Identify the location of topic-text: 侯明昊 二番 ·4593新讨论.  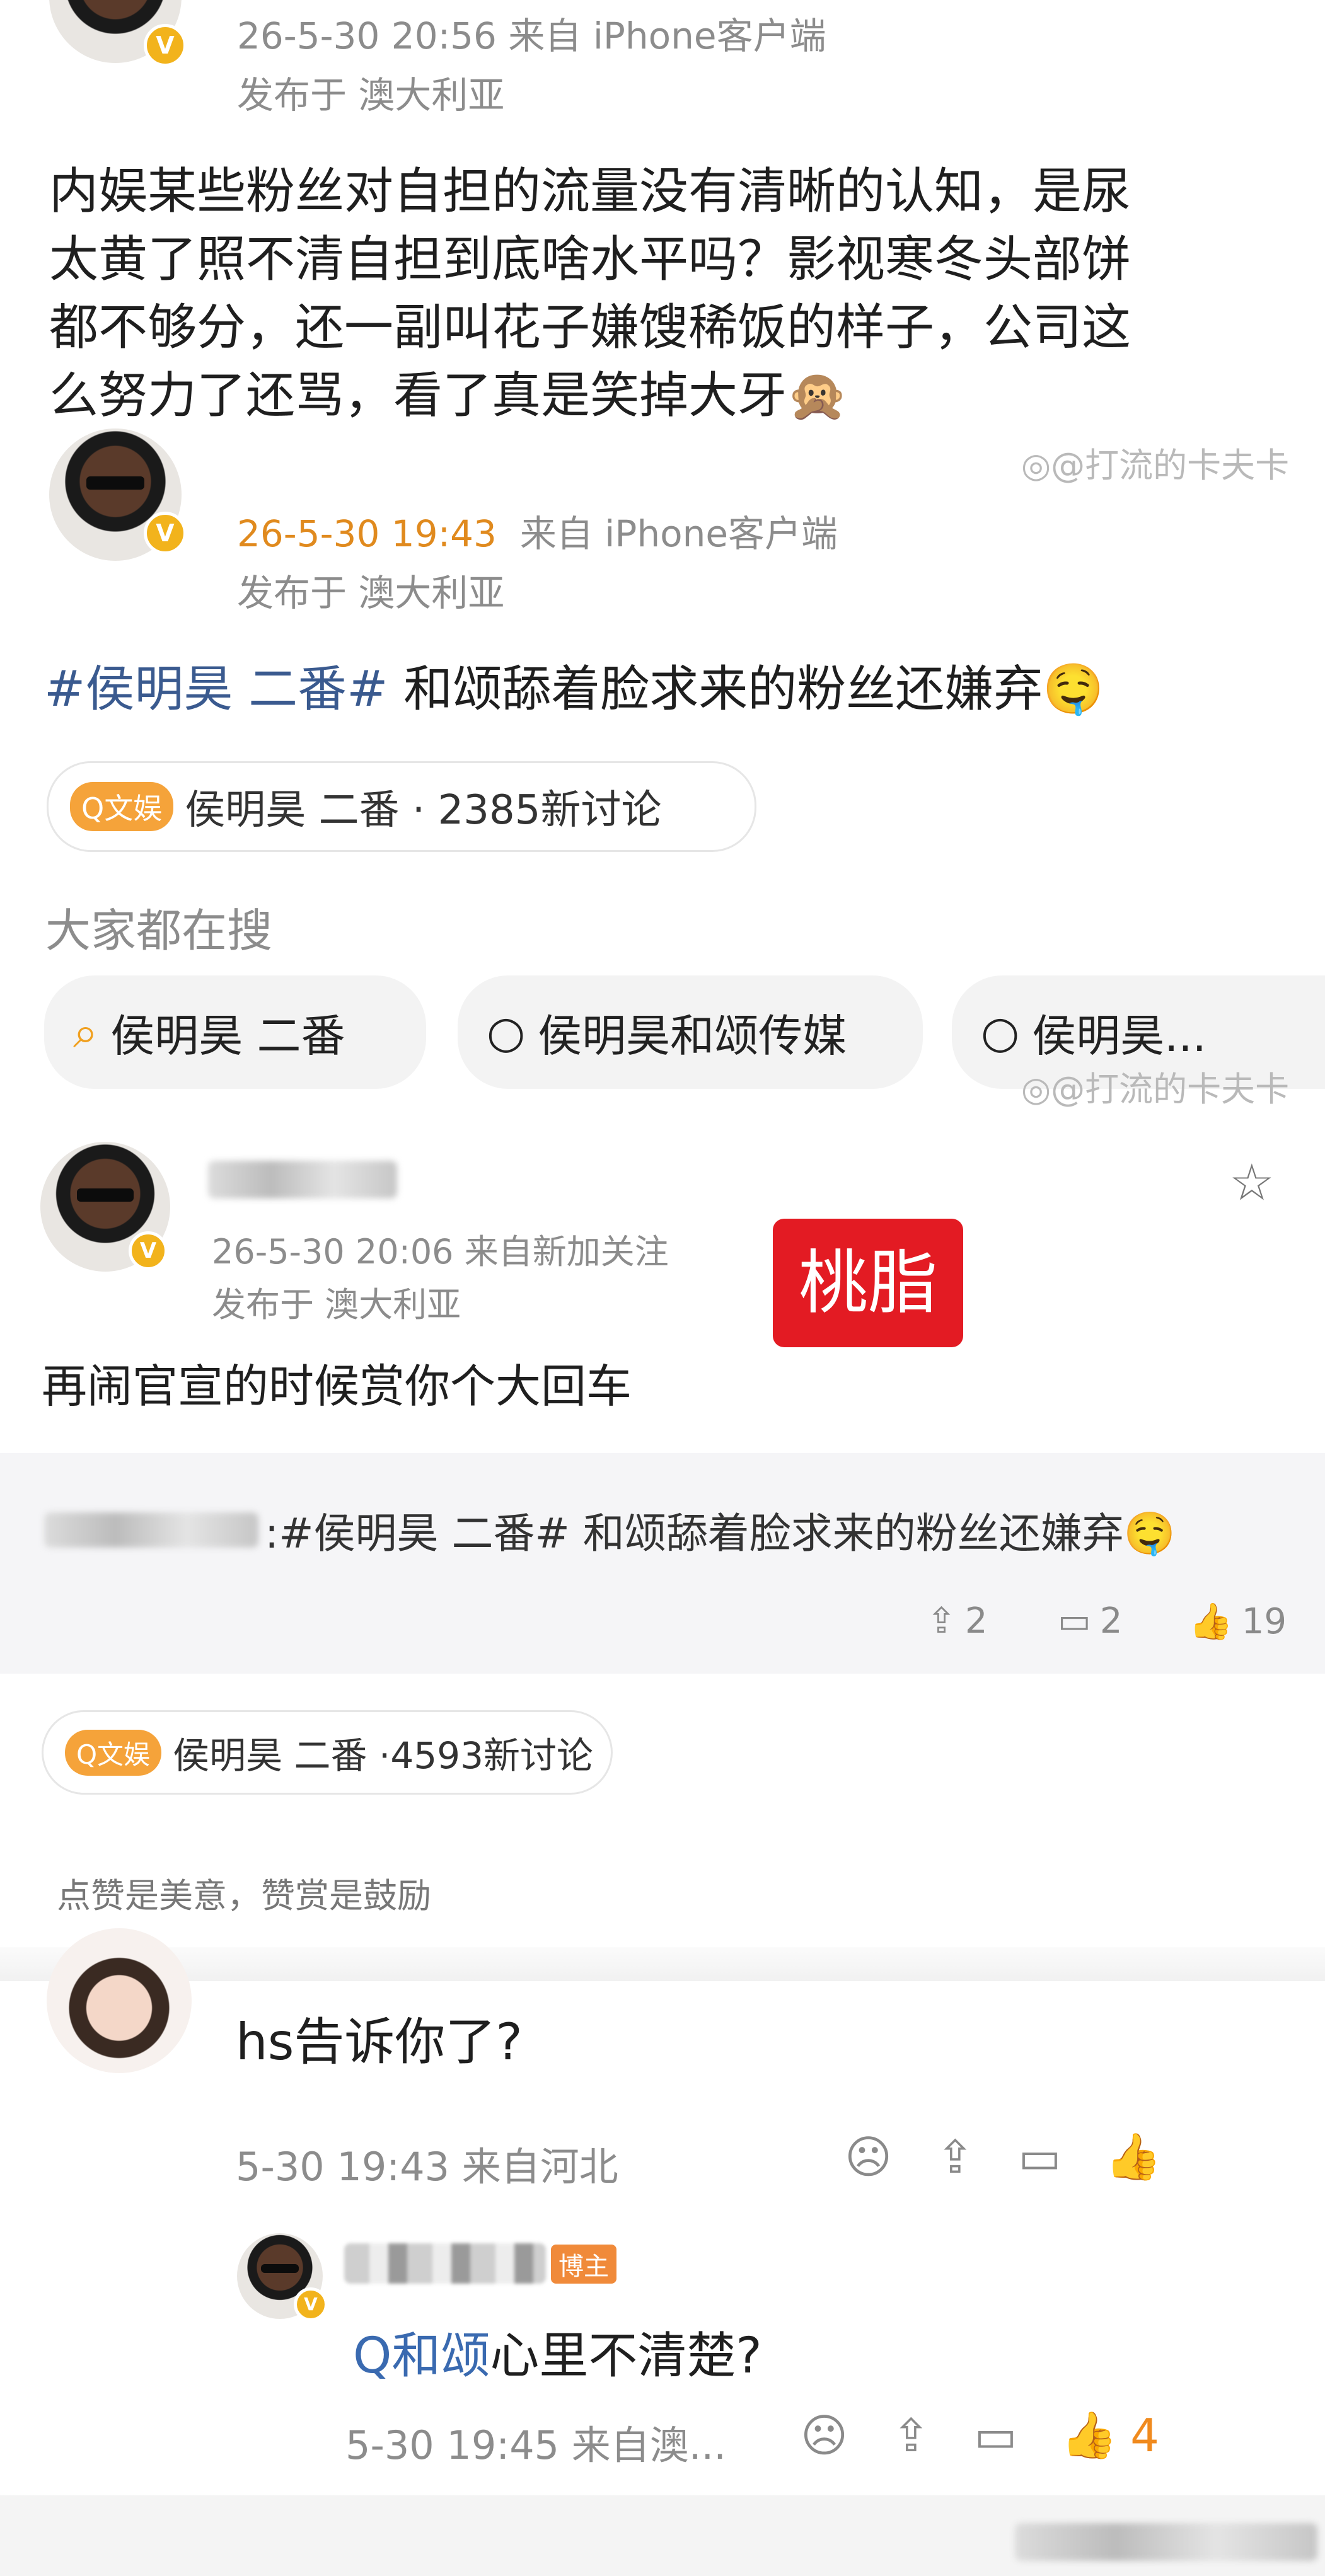
(383, 1755).